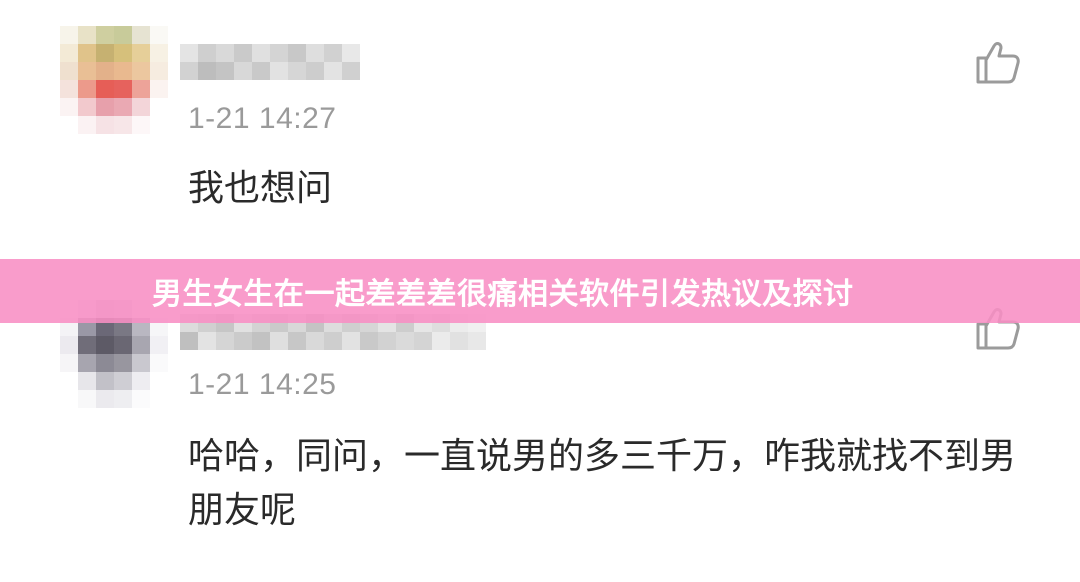 The height and width of the screenshot is (582, 1080). I want to click on like-button, so click(998, 62).